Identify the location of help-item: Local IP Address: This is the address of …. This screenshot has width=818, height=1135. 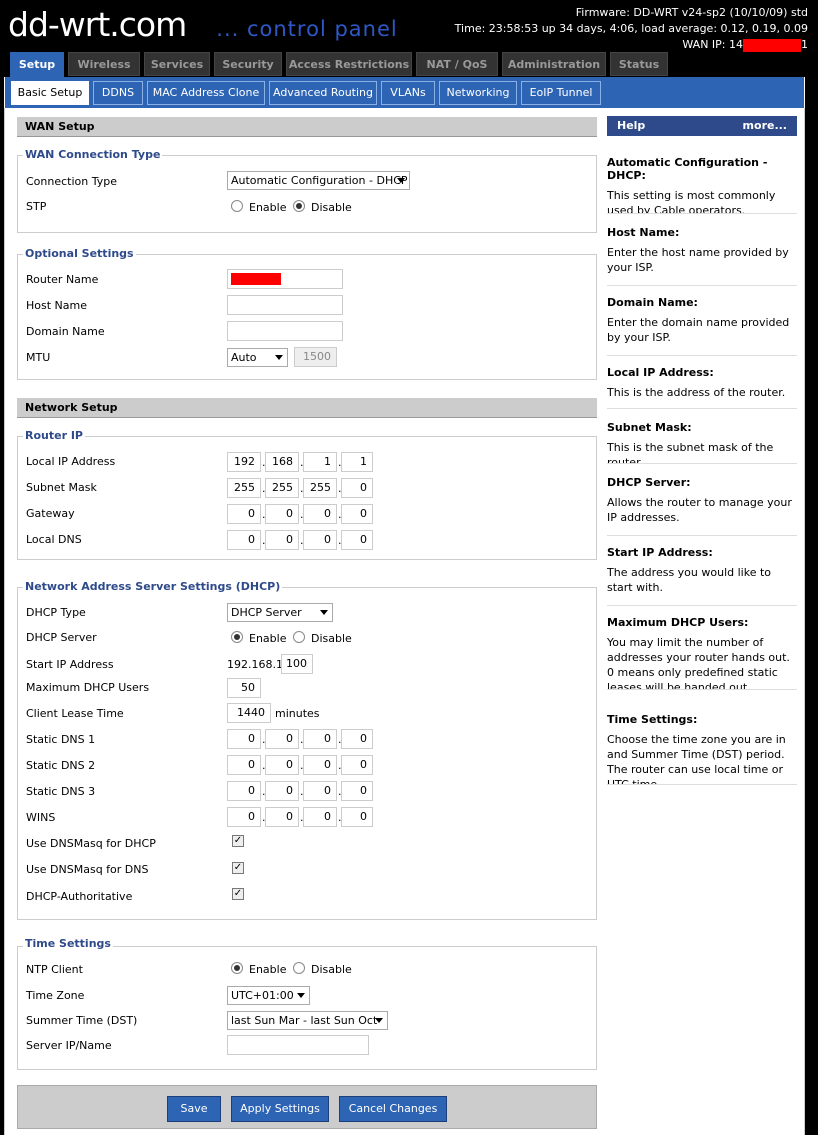
(702, 387).